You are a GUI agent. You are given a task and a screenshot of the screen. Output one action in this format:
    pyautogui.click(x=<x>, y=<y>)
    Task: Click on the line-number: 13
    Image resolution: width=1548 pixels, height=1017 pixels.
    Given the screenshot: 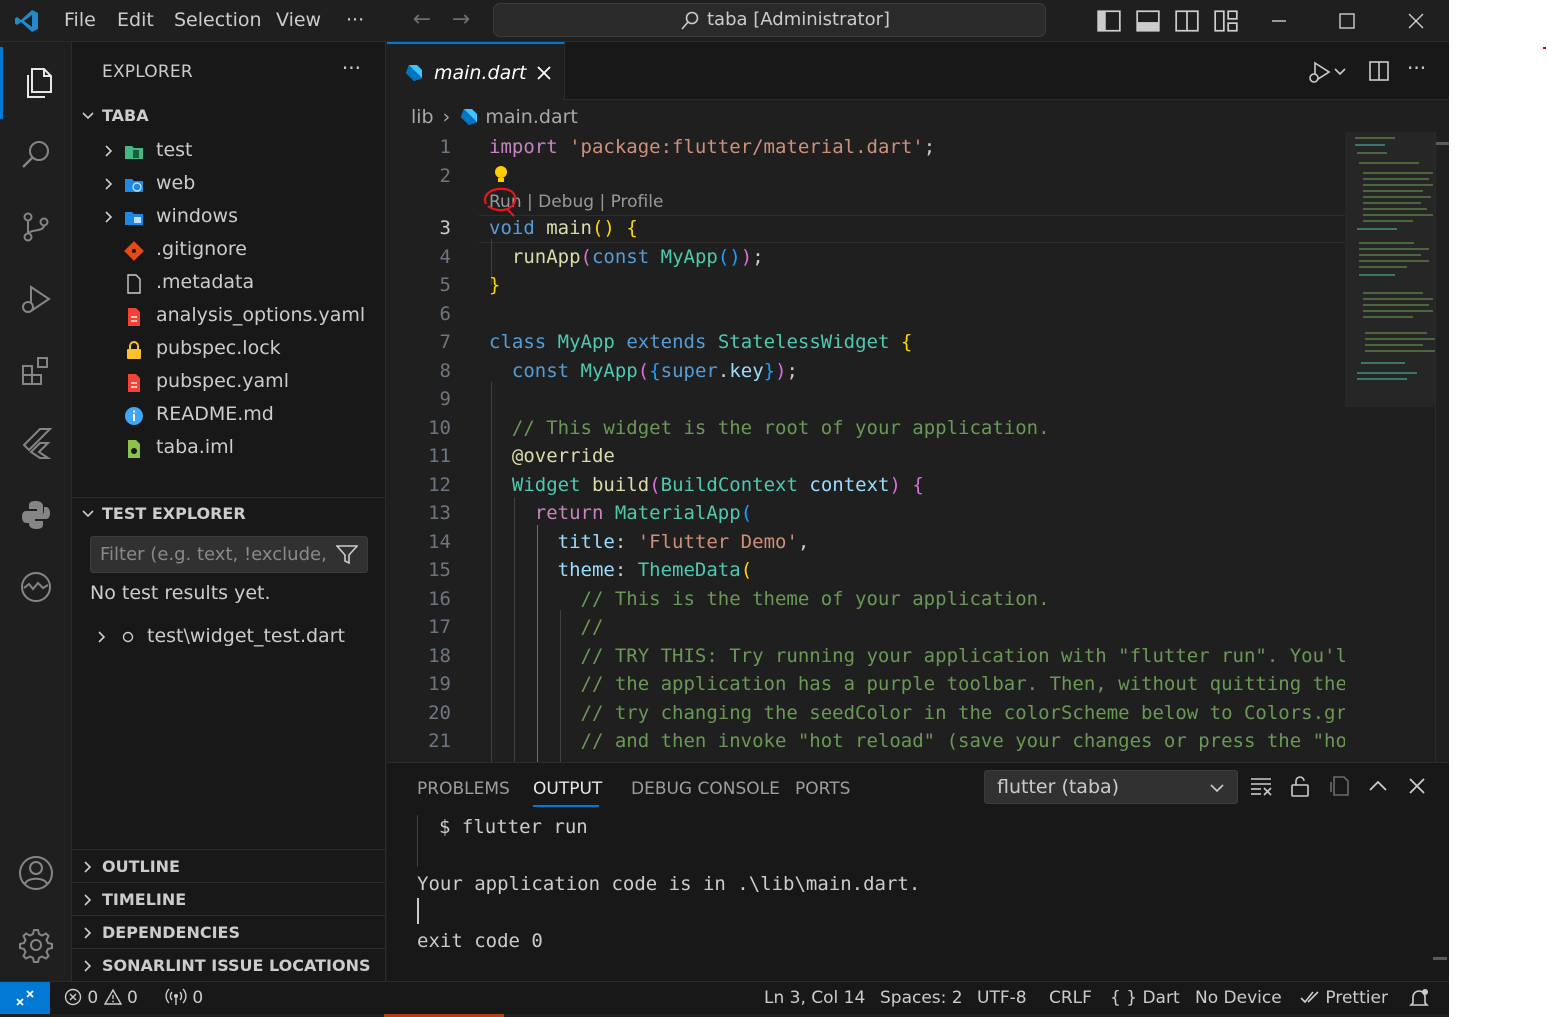 What is the action you would take?
    pyautogui.click(x=439, y=513)
    